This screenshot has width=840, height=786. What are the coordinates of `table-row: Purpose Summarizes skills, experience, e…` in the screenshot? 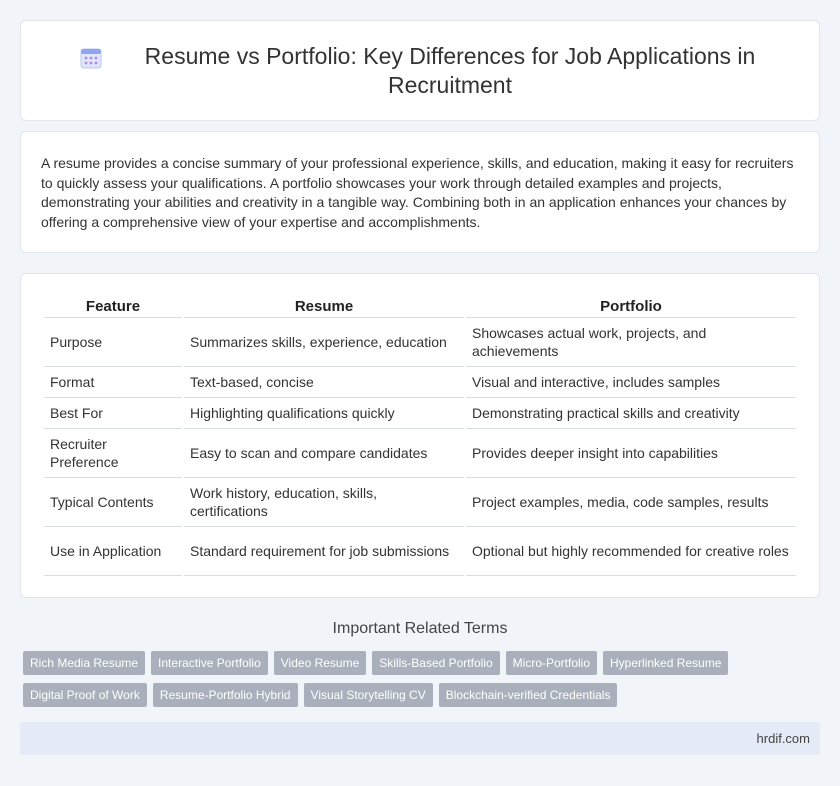 It's located at (420, 342).